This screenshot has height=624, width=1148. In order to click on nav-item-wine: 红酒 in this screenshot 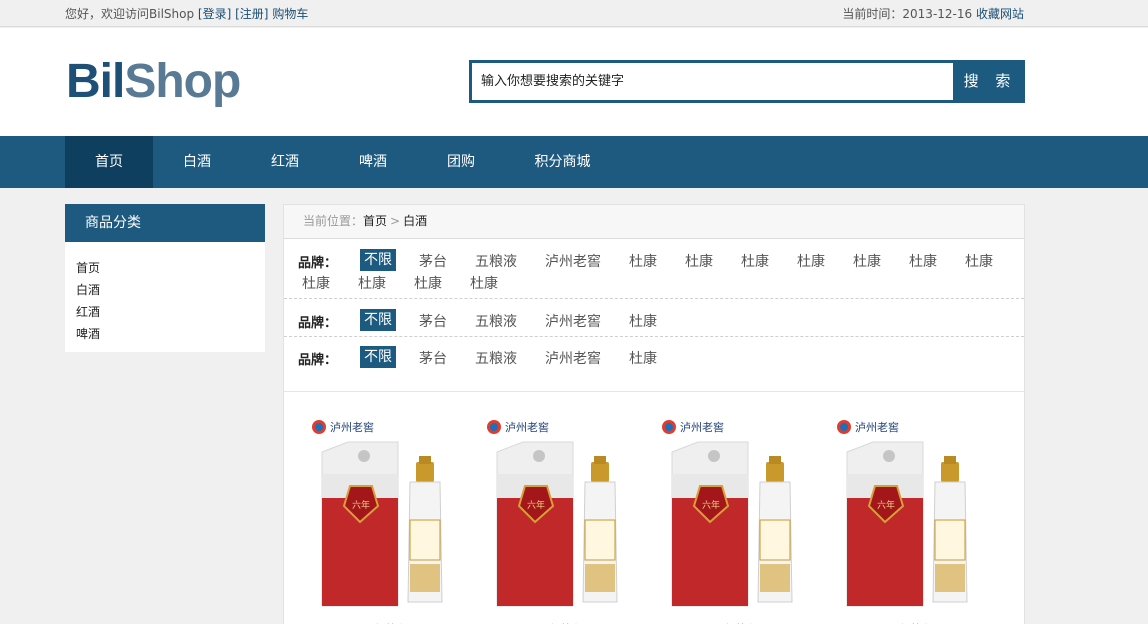, I will do `click(285, 162)`.